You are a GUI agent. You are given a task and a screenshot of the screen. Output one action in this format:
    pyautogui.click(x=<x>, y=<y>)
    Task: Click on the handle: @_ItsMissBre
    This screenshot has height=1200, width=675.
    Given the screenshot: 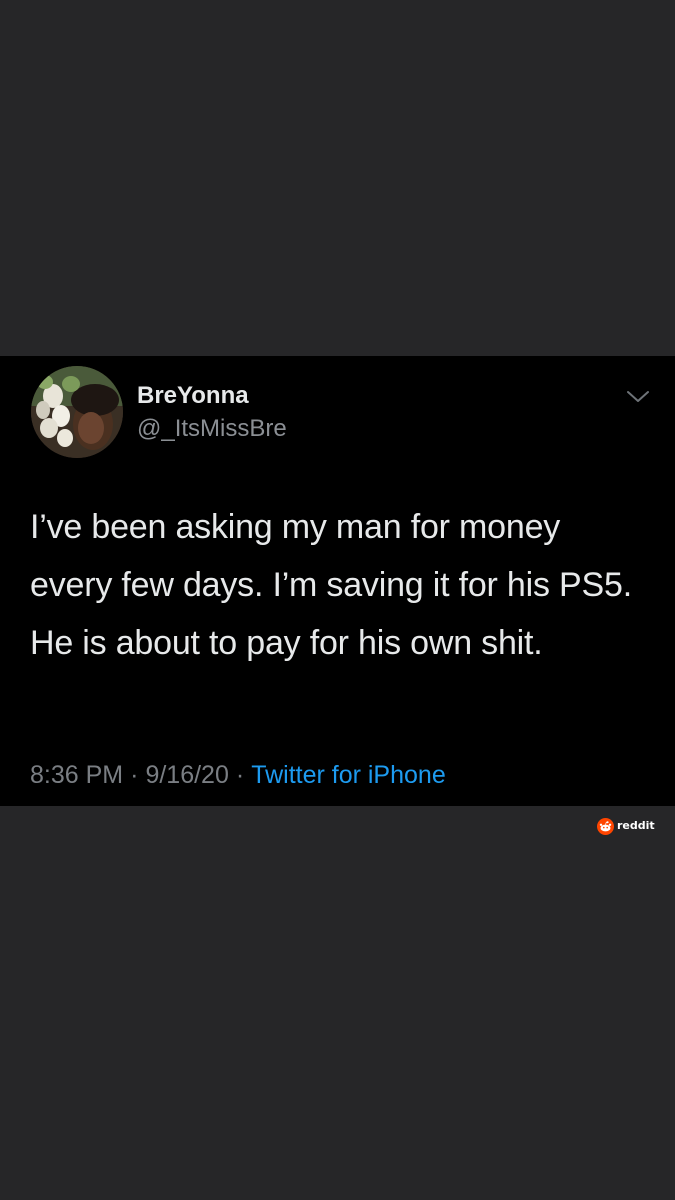 What is the action you would take?
    pyautogui.click(x=212, y=429)
    